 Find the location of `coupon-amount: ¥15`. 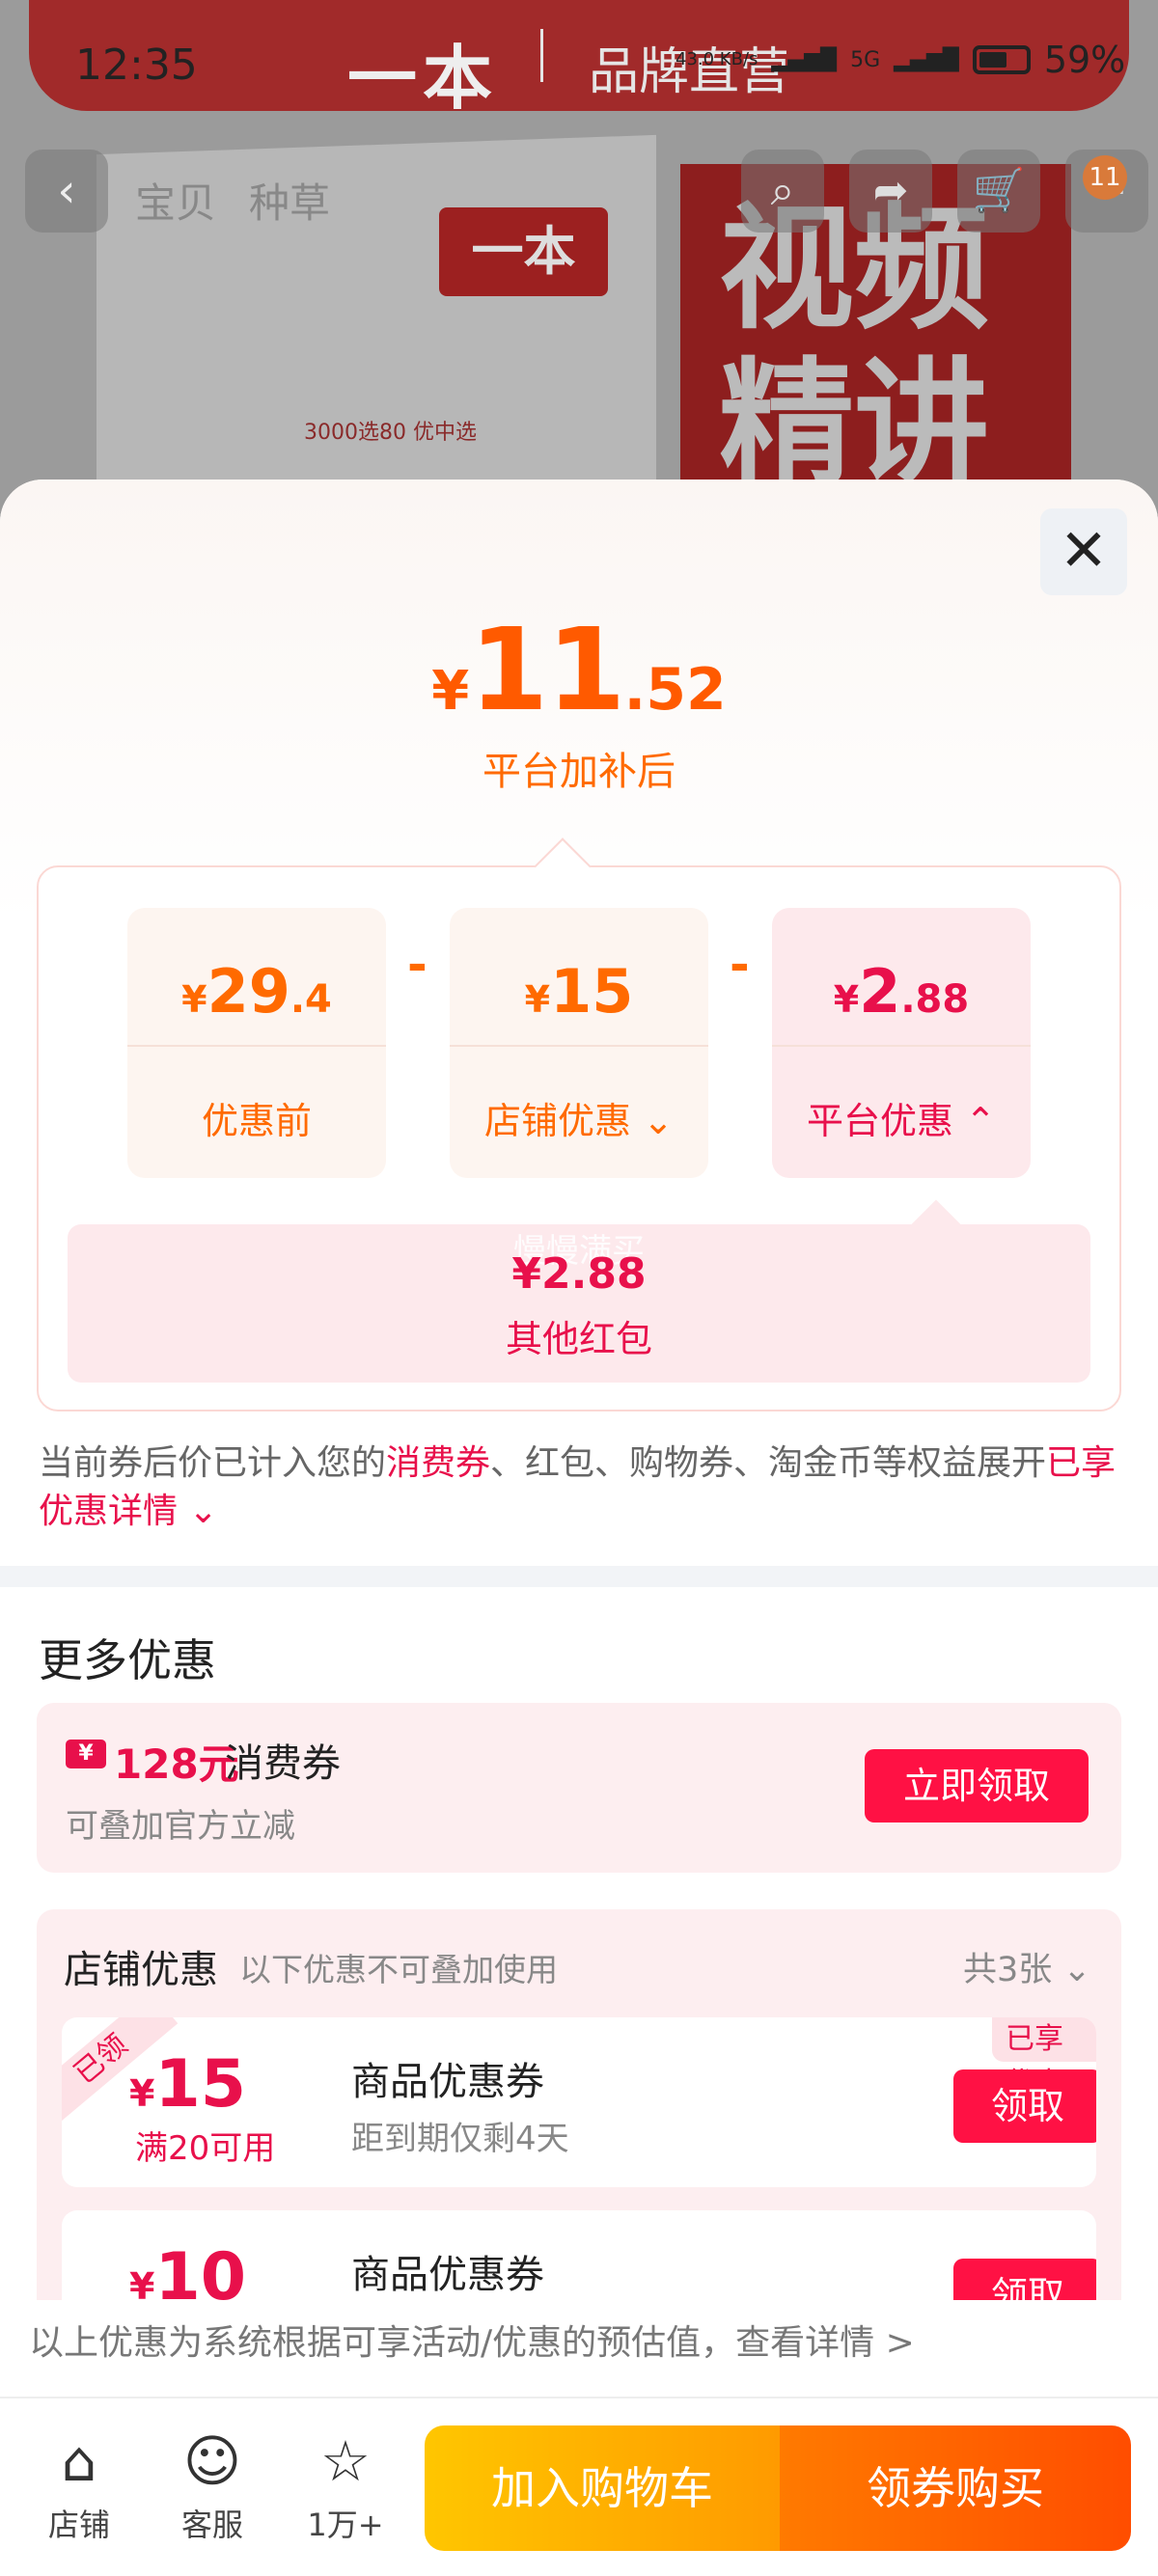

coupon-amount: ¥15 is located at coordinates (187, 2084).